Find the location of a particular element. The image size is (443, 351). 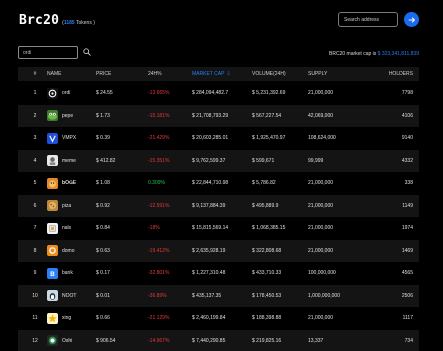

price-cell: $ 412.82 is located at coordinates (106, 160).